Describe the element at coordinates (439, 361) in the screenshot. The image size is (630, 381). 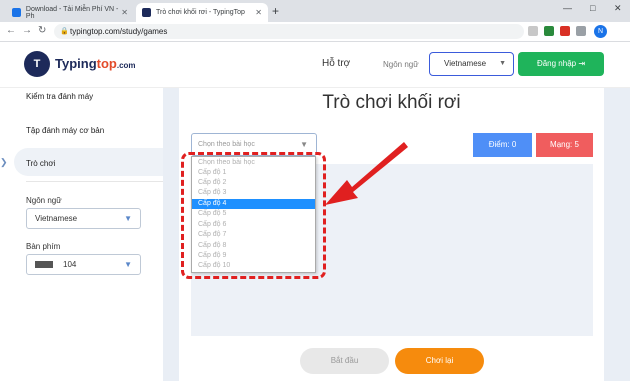
I see `replay-button: Chơi lại` at that location.